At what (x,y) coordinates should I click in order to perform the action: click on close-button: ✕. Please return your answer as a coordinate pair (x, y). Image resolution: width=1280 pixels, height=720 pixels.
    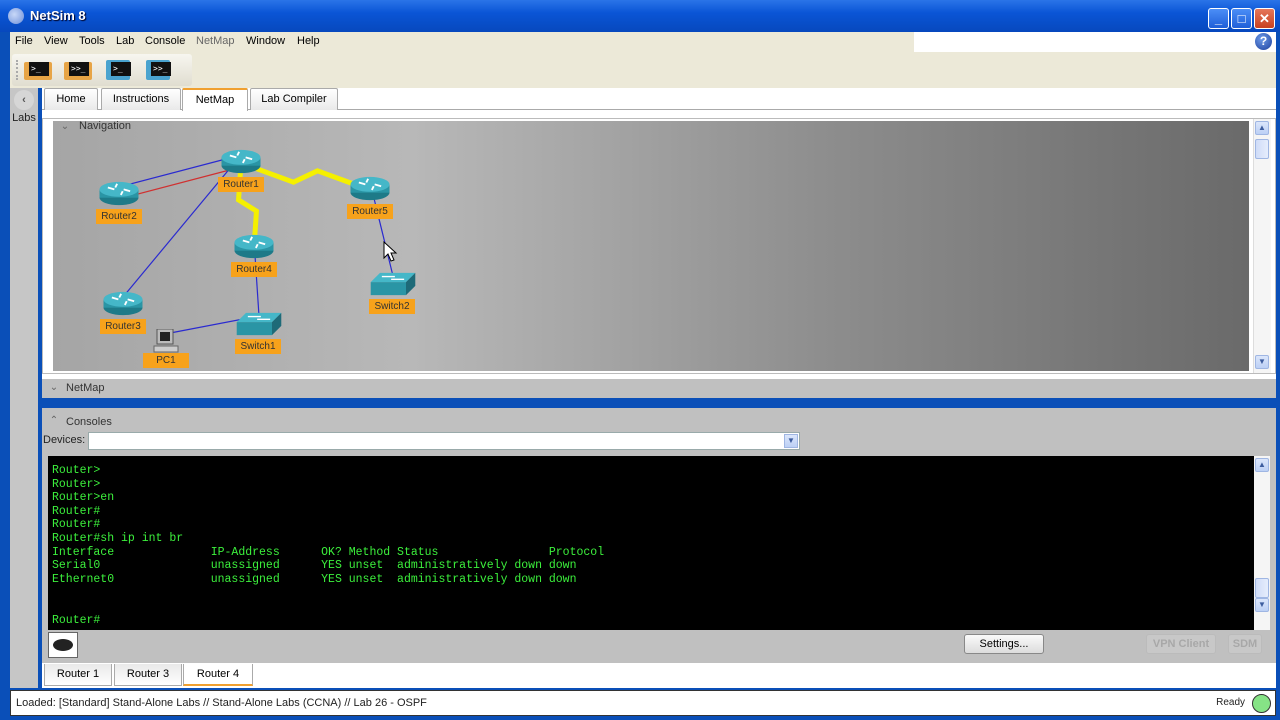
    Looking at the image, I should click on (1264, 18).